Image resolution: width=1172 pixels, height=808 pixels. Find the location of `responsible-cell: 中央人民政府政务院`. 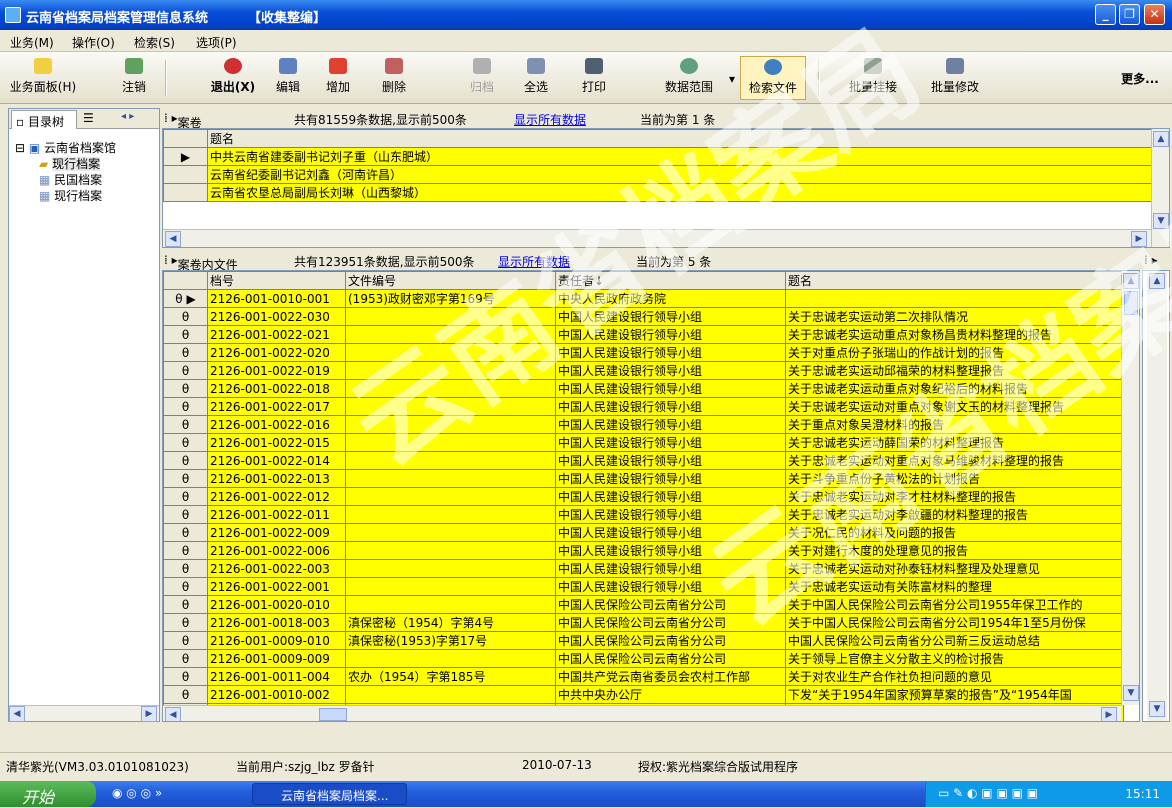

responsible-cell: 中央人民政府政务院 is located at coordinates (670, 298).